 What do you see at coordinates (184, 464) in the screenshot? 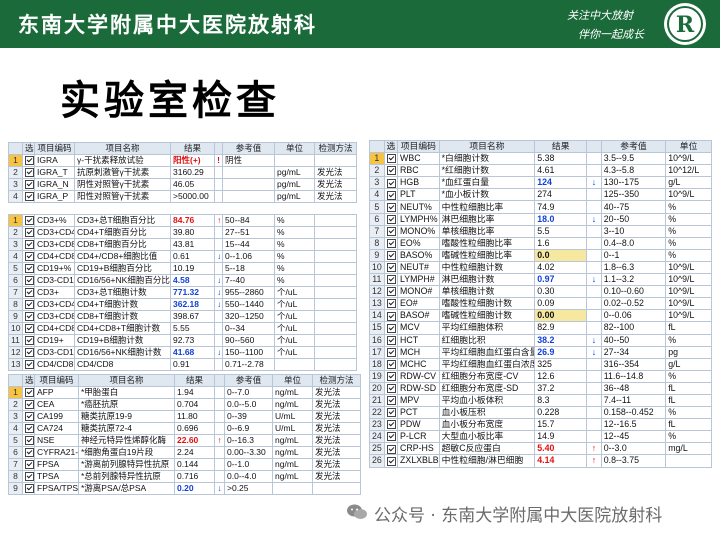
I see `table-row: 7 FPSA *游离前列腺特异性抗原 0.144 0--1.0 ng/mL 发光法` at bounding box center [184, 464].